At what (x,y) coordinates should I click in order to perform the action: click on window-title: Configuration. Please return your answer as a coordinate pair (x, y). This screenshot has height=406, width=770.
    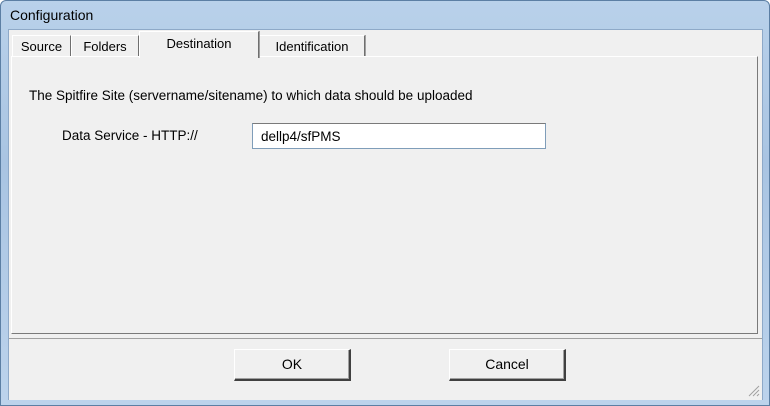
    Looking at the image, I should click on (52, 15).